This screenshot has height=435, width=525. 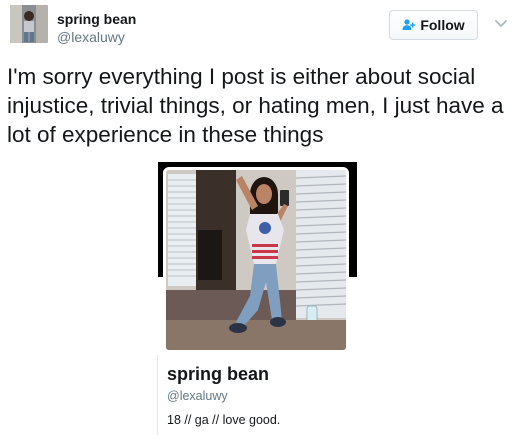 I want to click on follow-label: Follow, so click(x=442, y=25).